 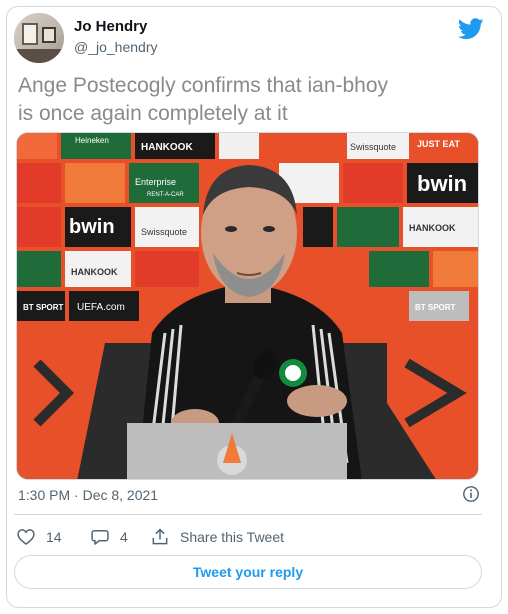 What do you see at coordinates (232, 537) in the screenshot?
I see `share-label: Share this Tweet` at bounding box center [232, 537].